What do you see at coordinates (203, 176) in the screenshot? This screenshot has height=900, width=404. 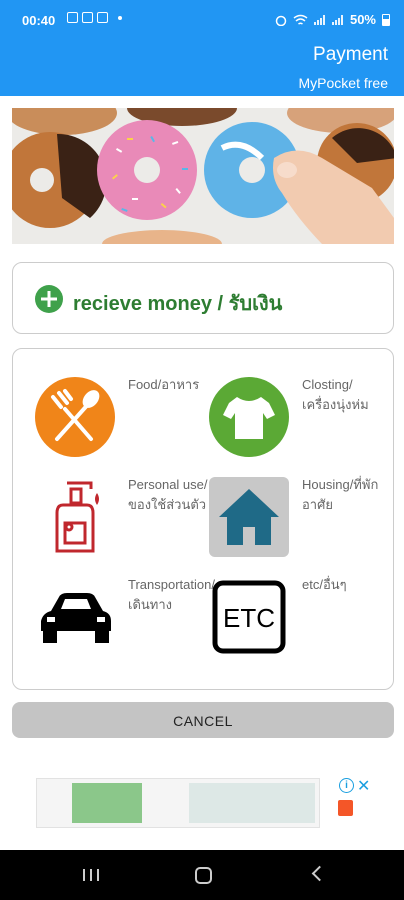 I see `donut-banner-image` at bounding box center [203, 176].